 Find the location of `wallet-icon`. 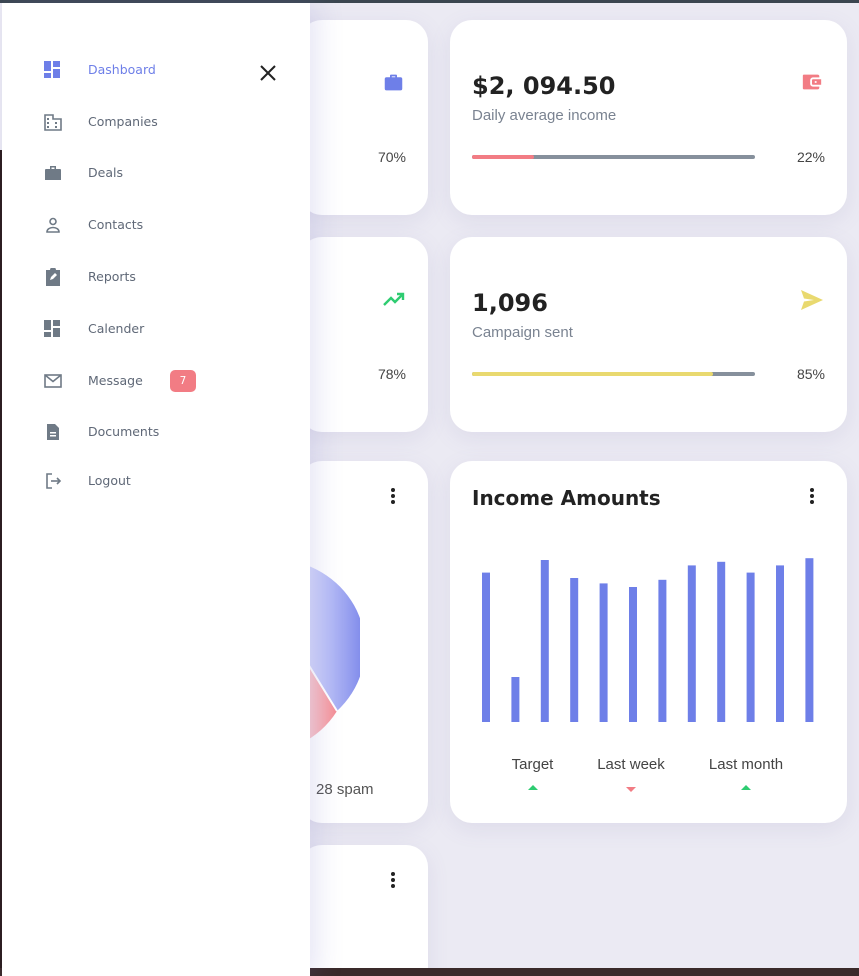

wallet-icon is located at coordinates (812, 82).